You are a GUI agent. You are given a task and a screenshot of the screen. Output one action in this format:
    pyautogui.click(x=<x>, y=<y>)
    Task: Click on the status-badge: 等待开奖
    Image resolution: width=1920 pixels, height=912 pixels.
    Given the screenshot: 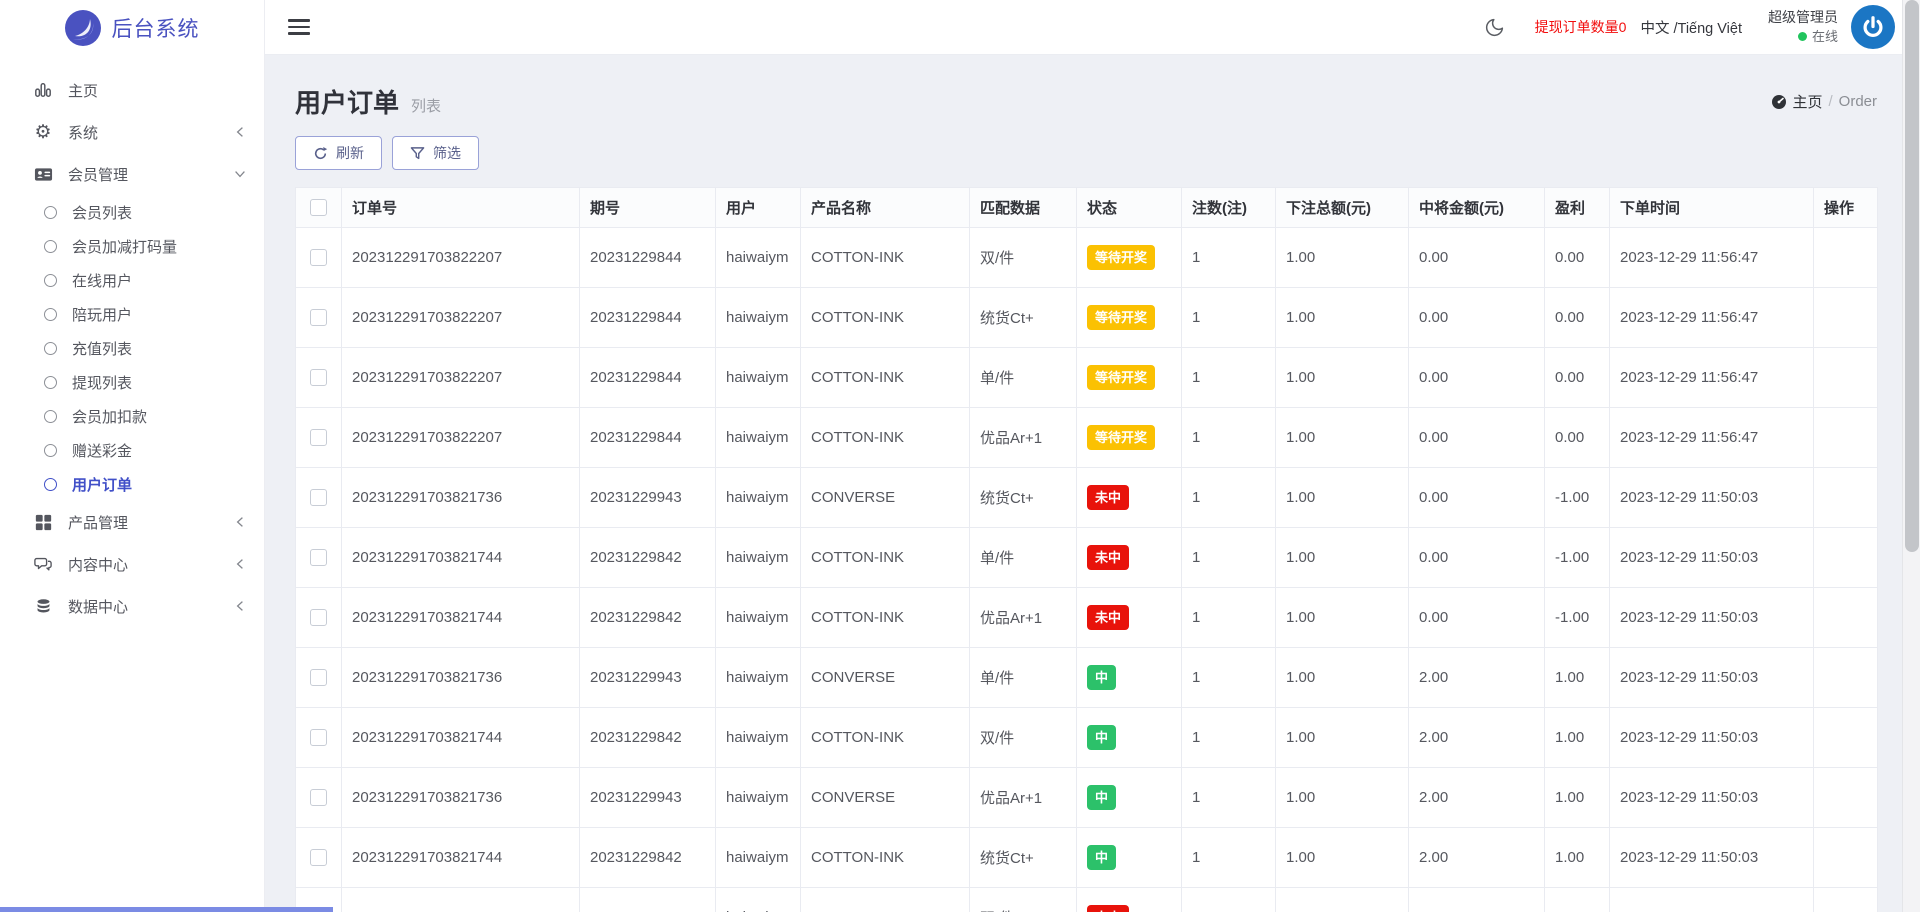 What is the action you would take?
    pyautogui.click(x=1121, y=317)
    